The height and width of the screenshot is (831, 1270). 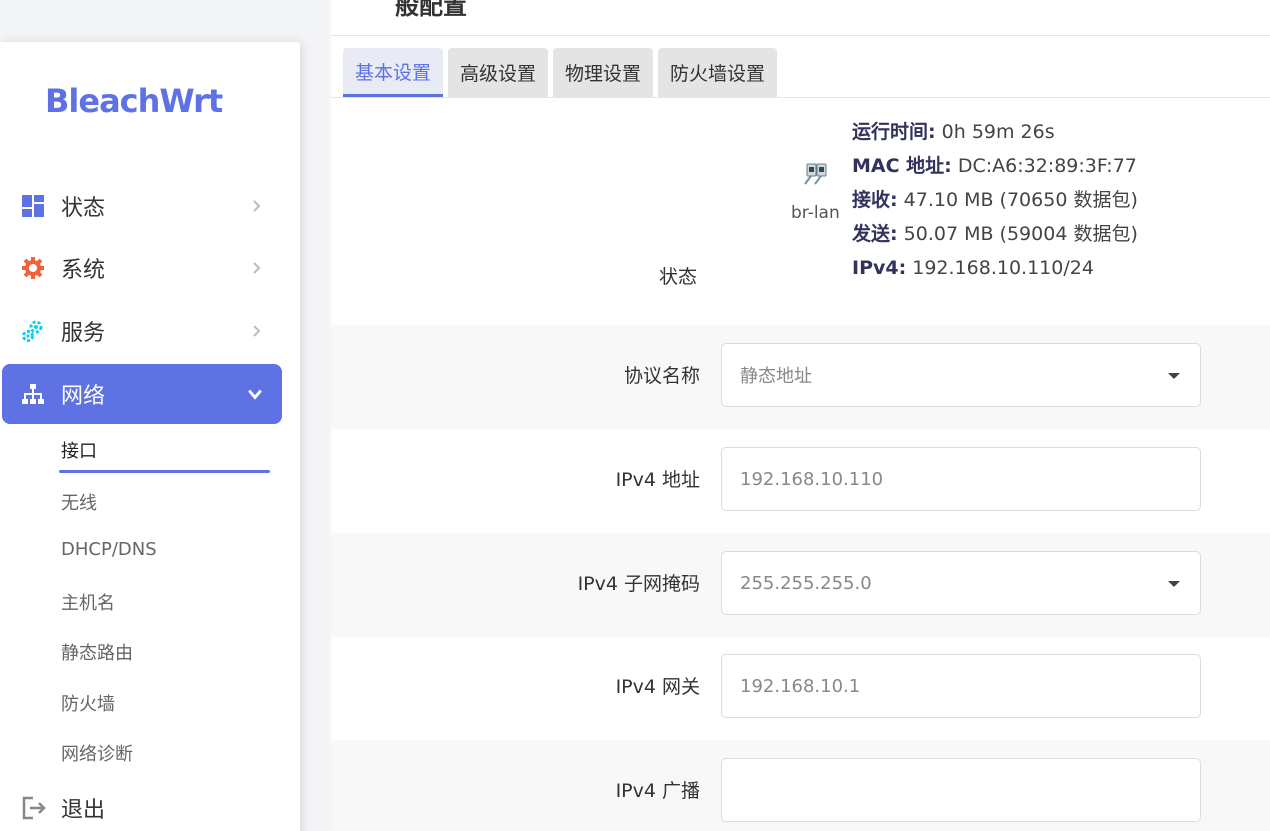 I want to click on ipv4-address-input: 192.168.10.110, so click(x=961, y=479).